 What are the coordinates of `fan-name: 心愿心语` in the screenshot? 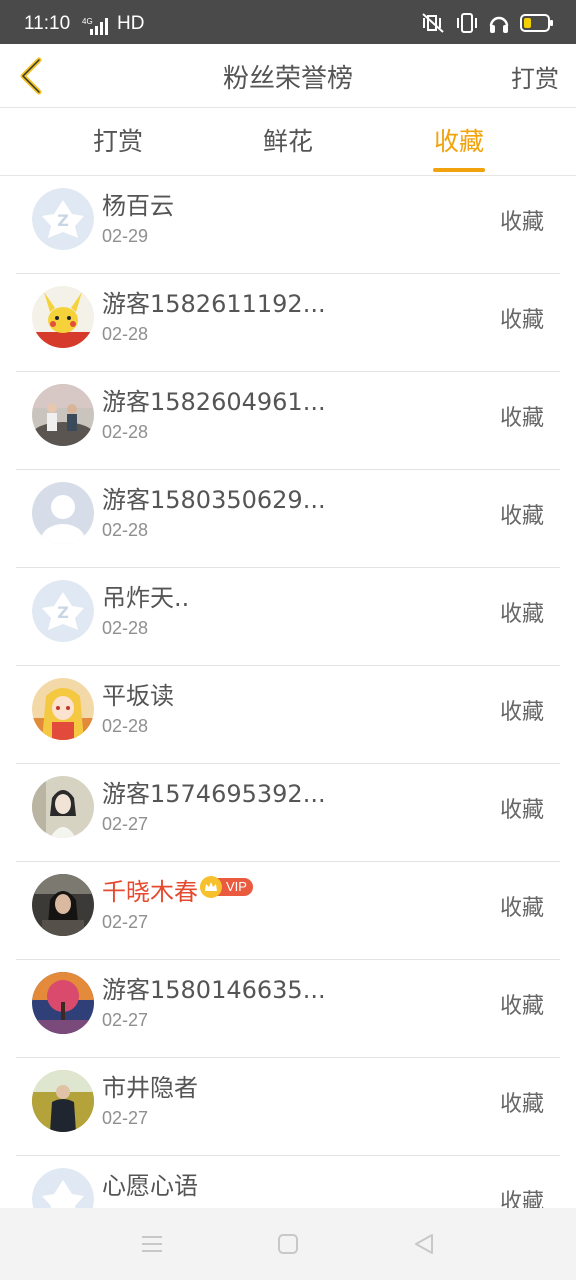 It's located at (150, 1186).